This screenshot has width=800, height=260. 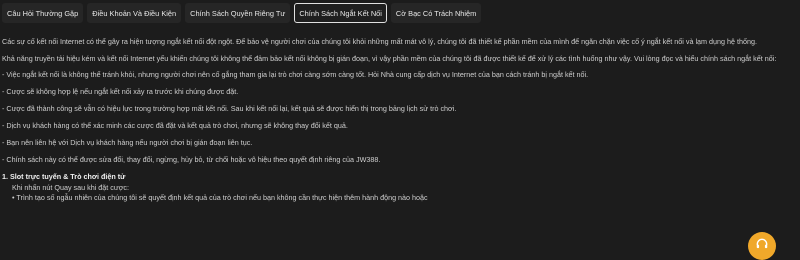 I want to click on section-subline: Khi nhấn nút Quay sau khi đặt cược:, so click(x=71, y=187).